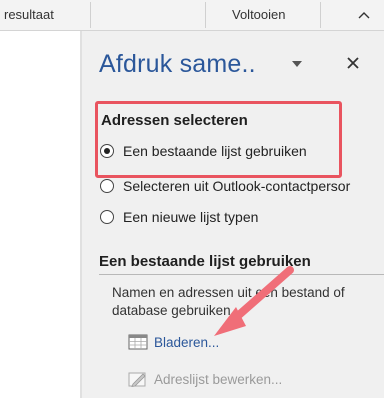 This screenshot has width=384, height=398. What do you see at coordinates (254, 301) in the screenshot?
I see `annotation-arrow-icon` at bounding box center [254, 301].